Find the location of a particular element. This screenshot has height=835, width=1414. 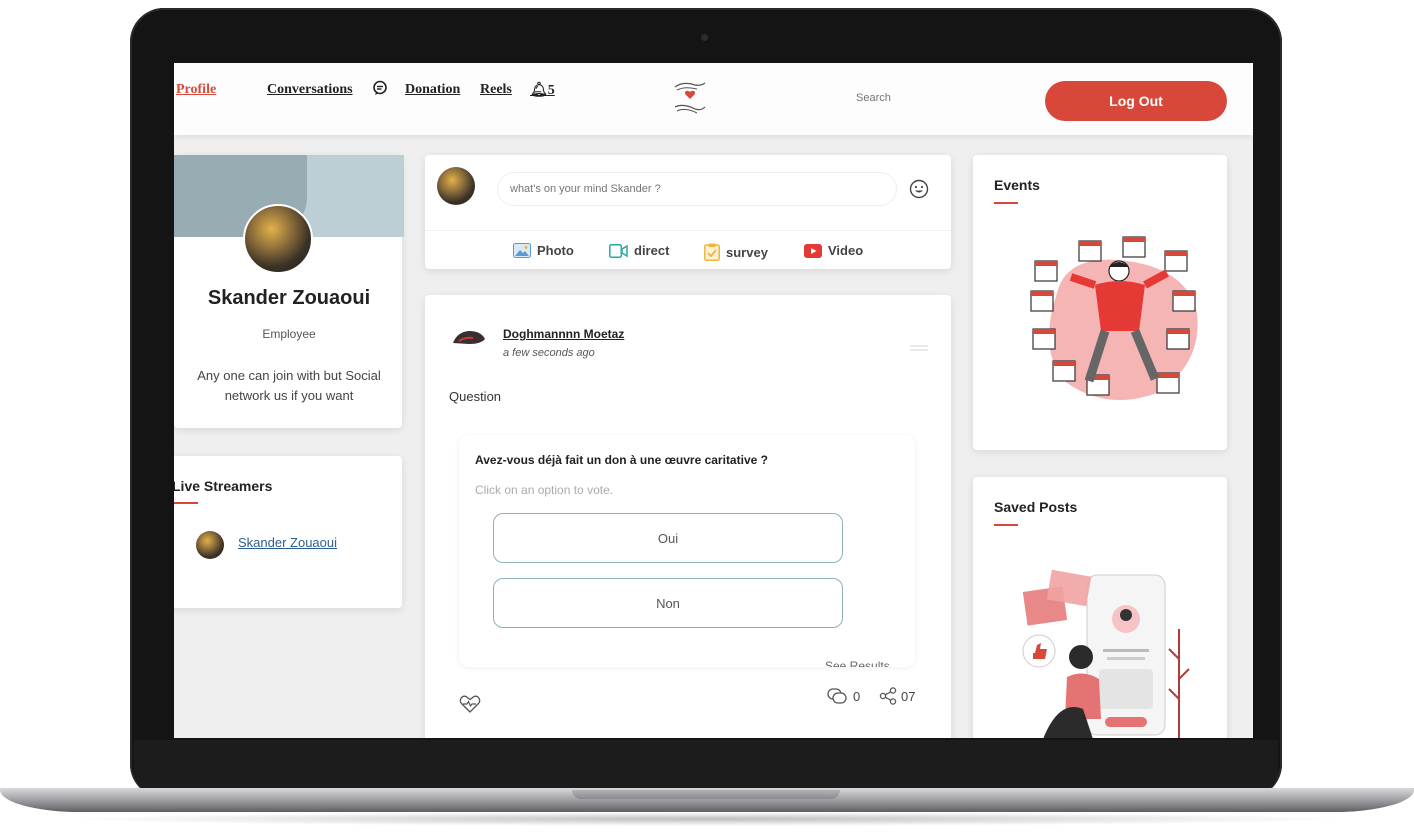

survey-label: survey is located at coordinates (747, 252).